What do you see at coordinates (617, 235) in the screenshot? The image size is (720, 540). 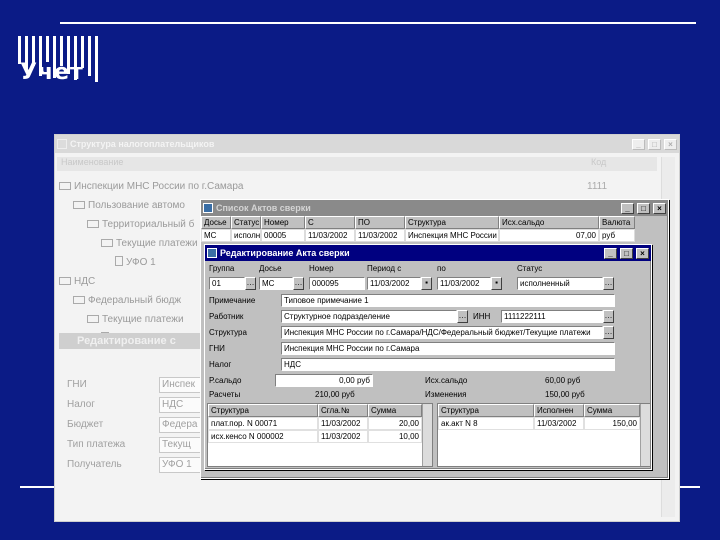 I see `table-cell: руб` at bounding box center [617, 235].